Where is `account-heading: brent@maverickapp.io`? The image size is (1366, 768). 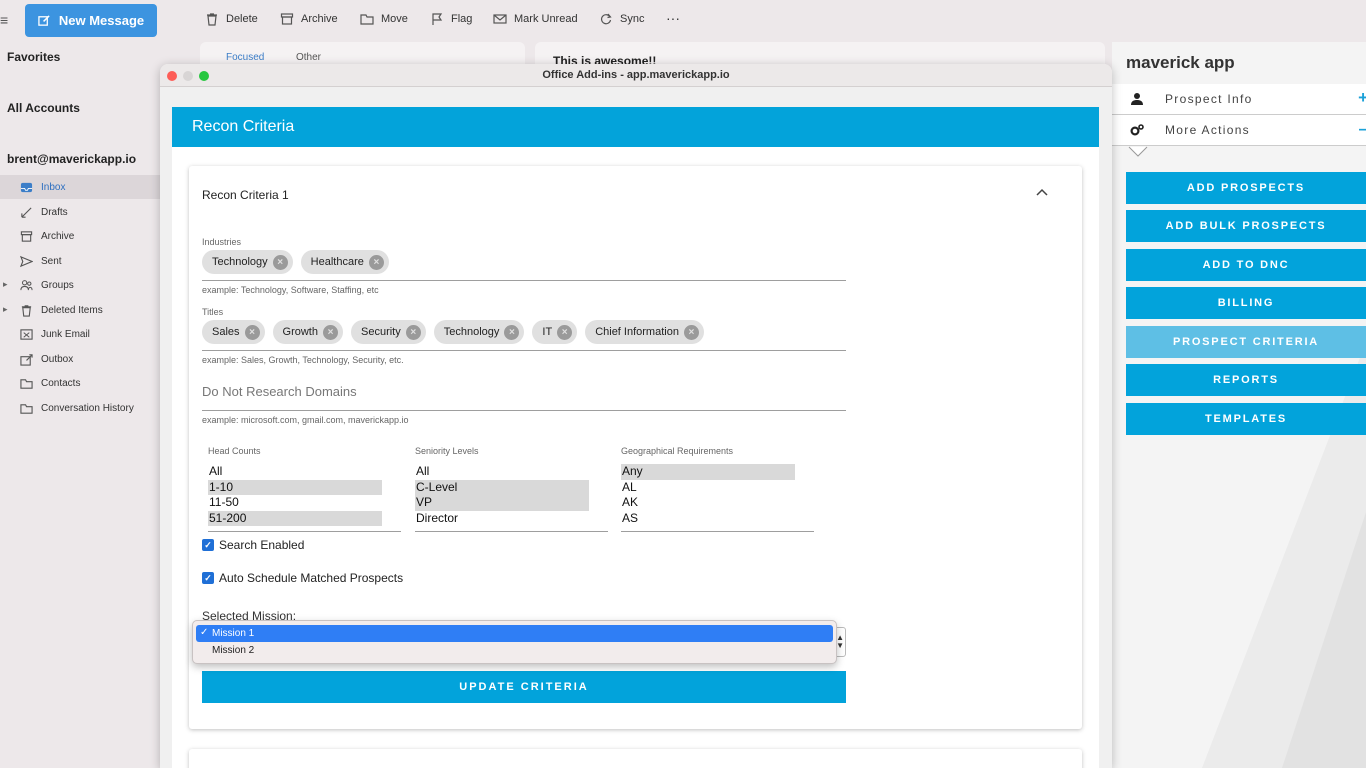 account-heading: brent@maverickapp.io is located at coordinates (71, 159).